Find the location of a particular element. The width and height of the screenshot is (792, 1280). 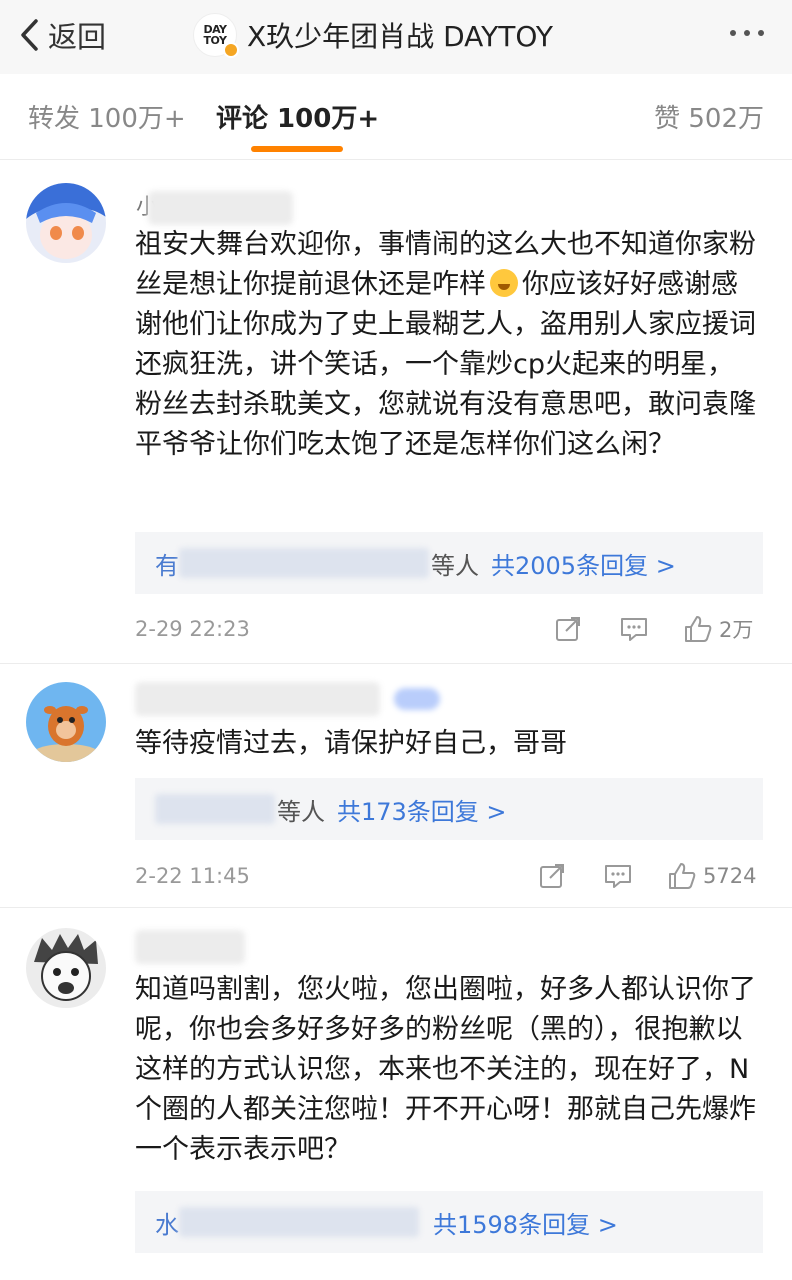

like-button: 5724 is located at coordinates (711, 876).